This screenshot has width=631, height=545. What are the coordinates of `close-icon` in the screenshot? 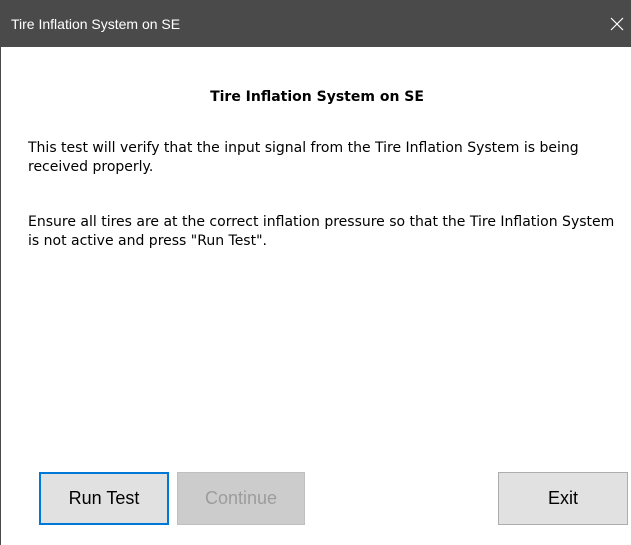 It's located at (617, 24).